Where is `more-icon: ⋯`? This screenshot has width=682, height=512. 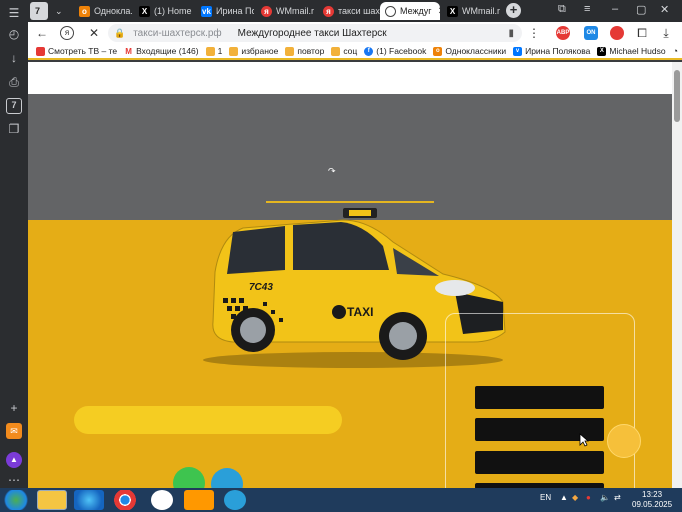
more-icon: ⋯ is located at coordinates (14, 480).